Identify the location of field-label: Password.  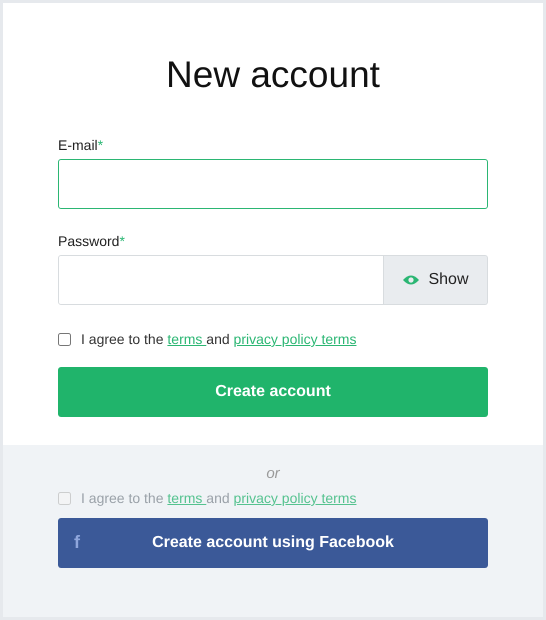
(89, 241).